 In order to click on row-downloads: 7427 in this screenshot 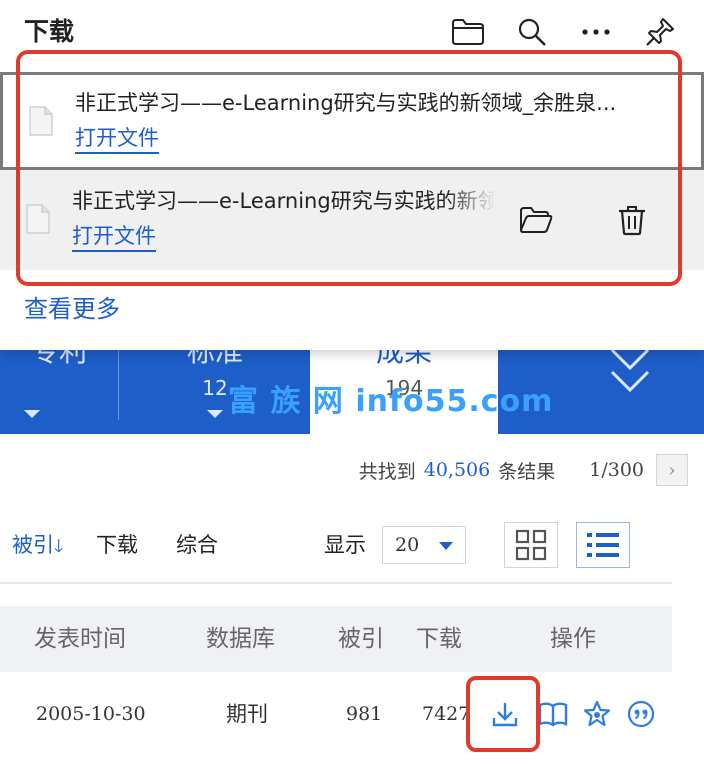, I will do `click(446, 714)`.